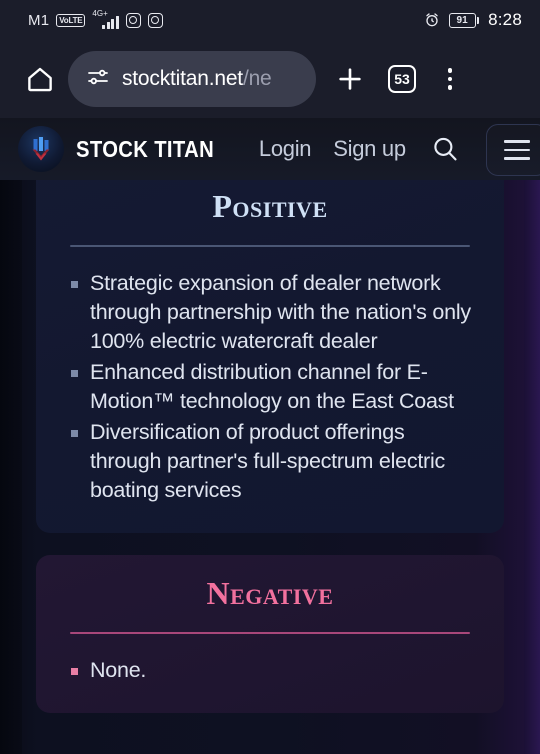 This screenshot has height=754, width=540. I want to click on status-bar: M1 VoLTE 4G+ 91 8:28, so click(270, 20).